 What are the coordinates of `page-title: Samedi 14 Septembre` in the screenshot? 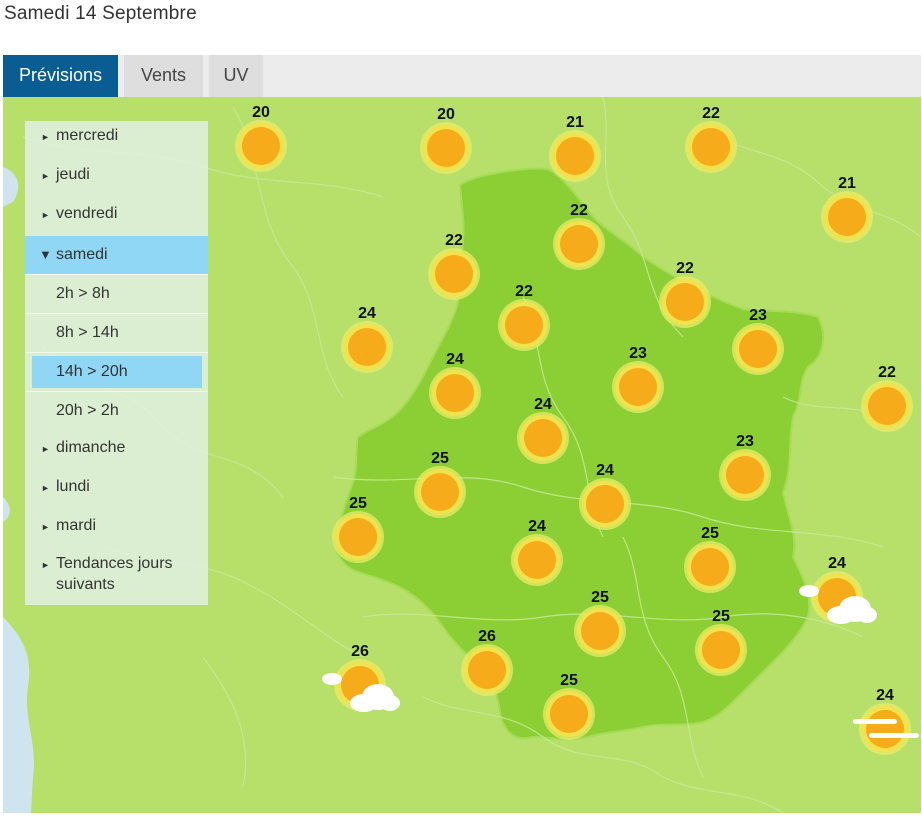 It's located at (100, 13).